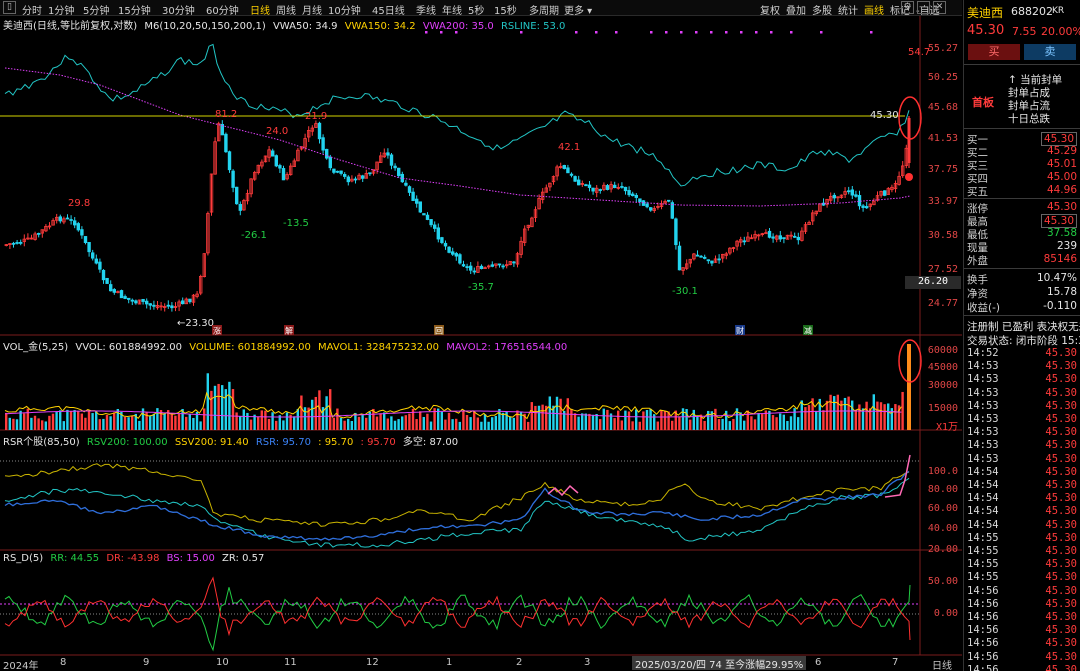 The height and width of the screenshot is (671, 1080). I want to click on price-tick: 37.75, so click(942, 169).